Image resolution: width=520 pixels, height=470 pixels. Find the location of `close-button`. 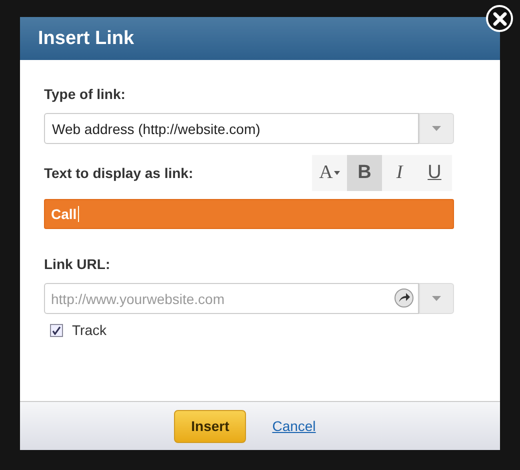

close-button is located at coordinates (499, 18).